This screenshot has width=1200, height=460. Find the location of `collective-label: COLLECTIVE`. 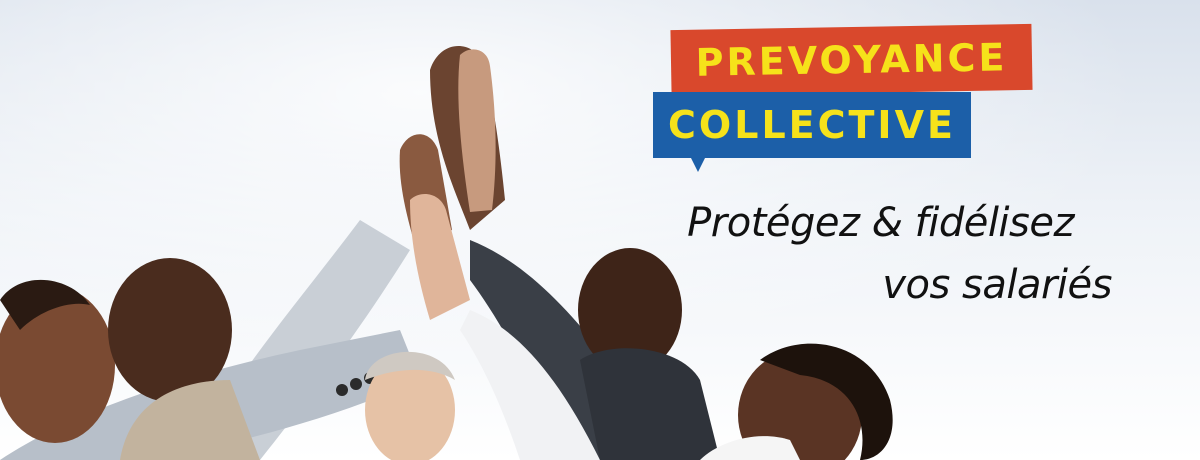

collective-label: COLLECTIVE is located at coordinates (812, 125).